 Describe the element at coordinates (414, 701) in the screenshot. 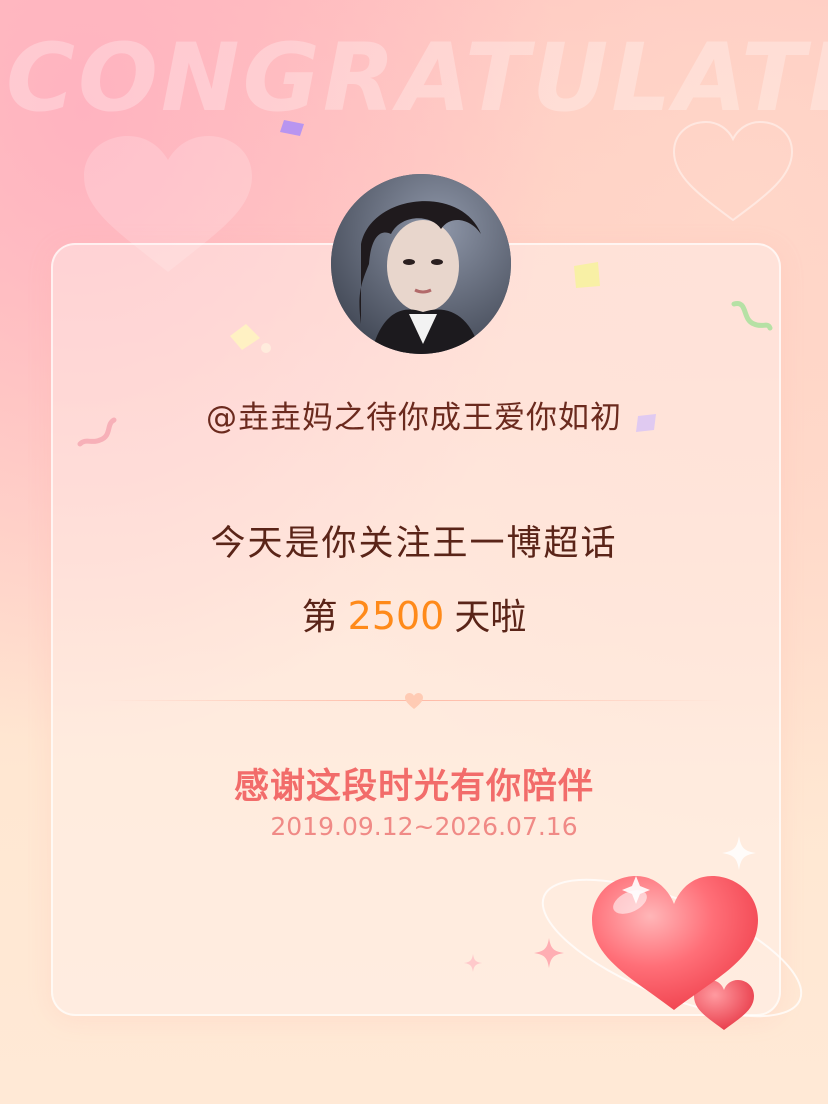

I see `divider-heart-icon` at that location.